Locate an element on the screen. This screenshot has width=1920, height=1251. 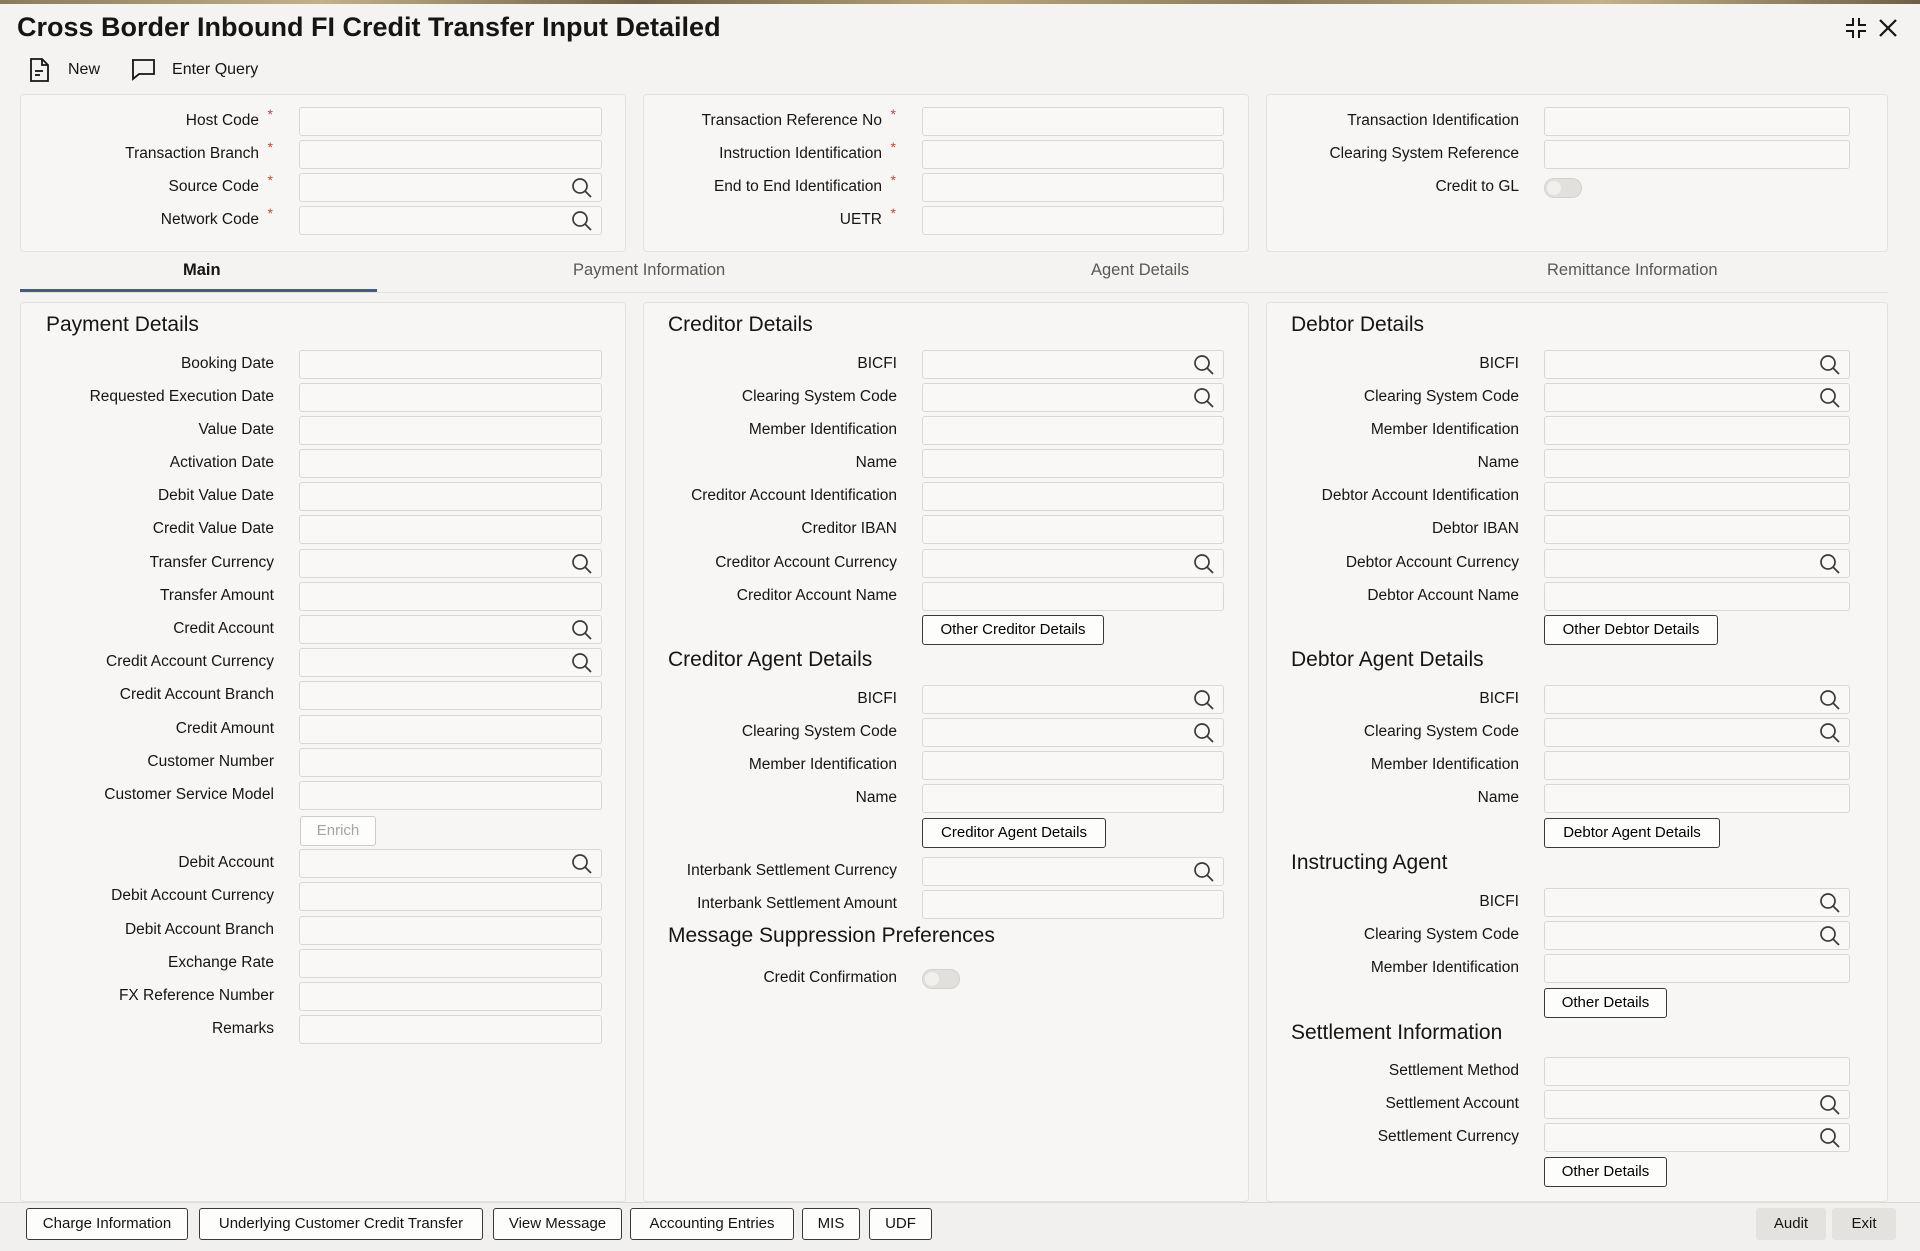
cred-agent-member-identification-label: Member Identification is located at coordinates (717, 765).